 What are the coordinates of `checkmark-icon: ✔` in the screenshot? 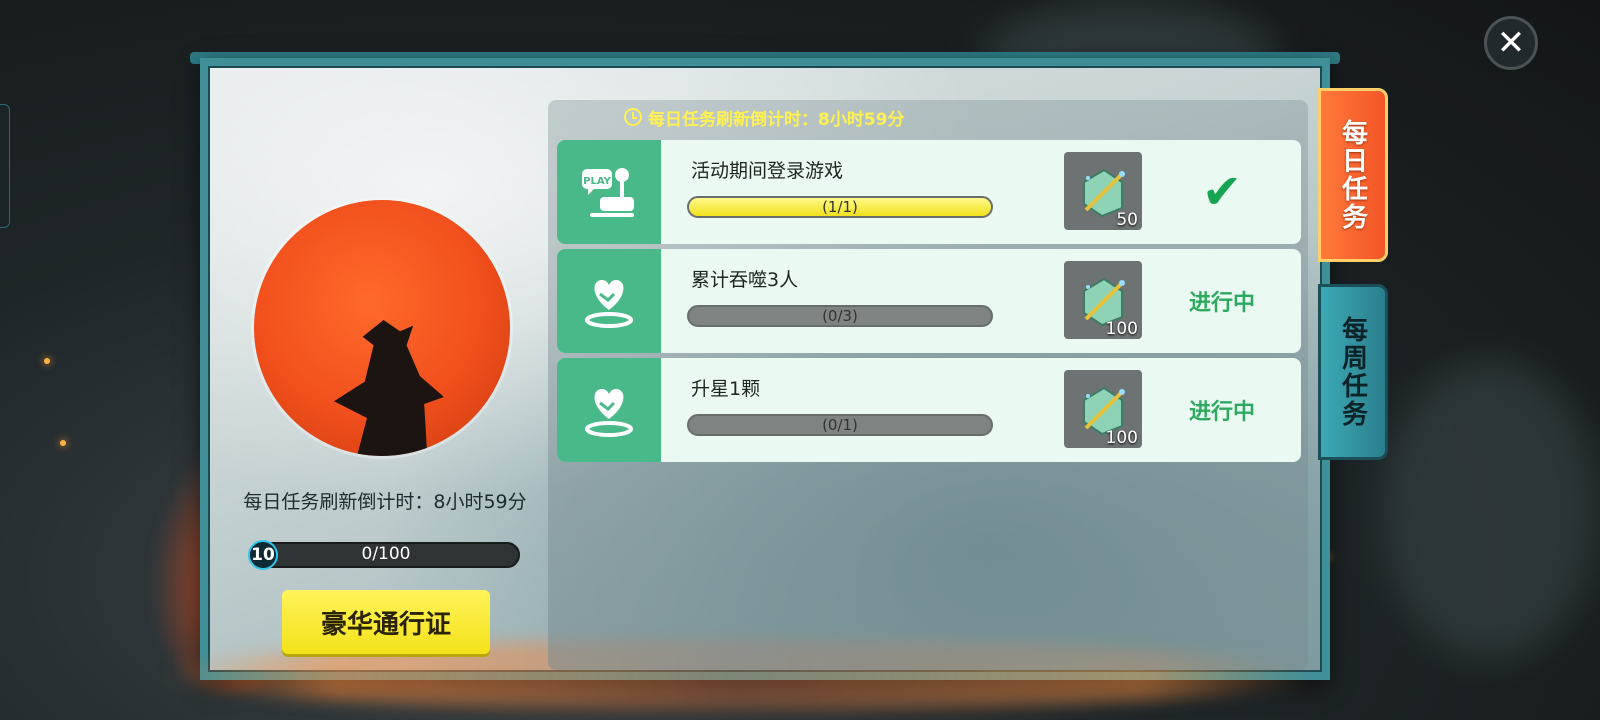 It's located at (1222, 192).